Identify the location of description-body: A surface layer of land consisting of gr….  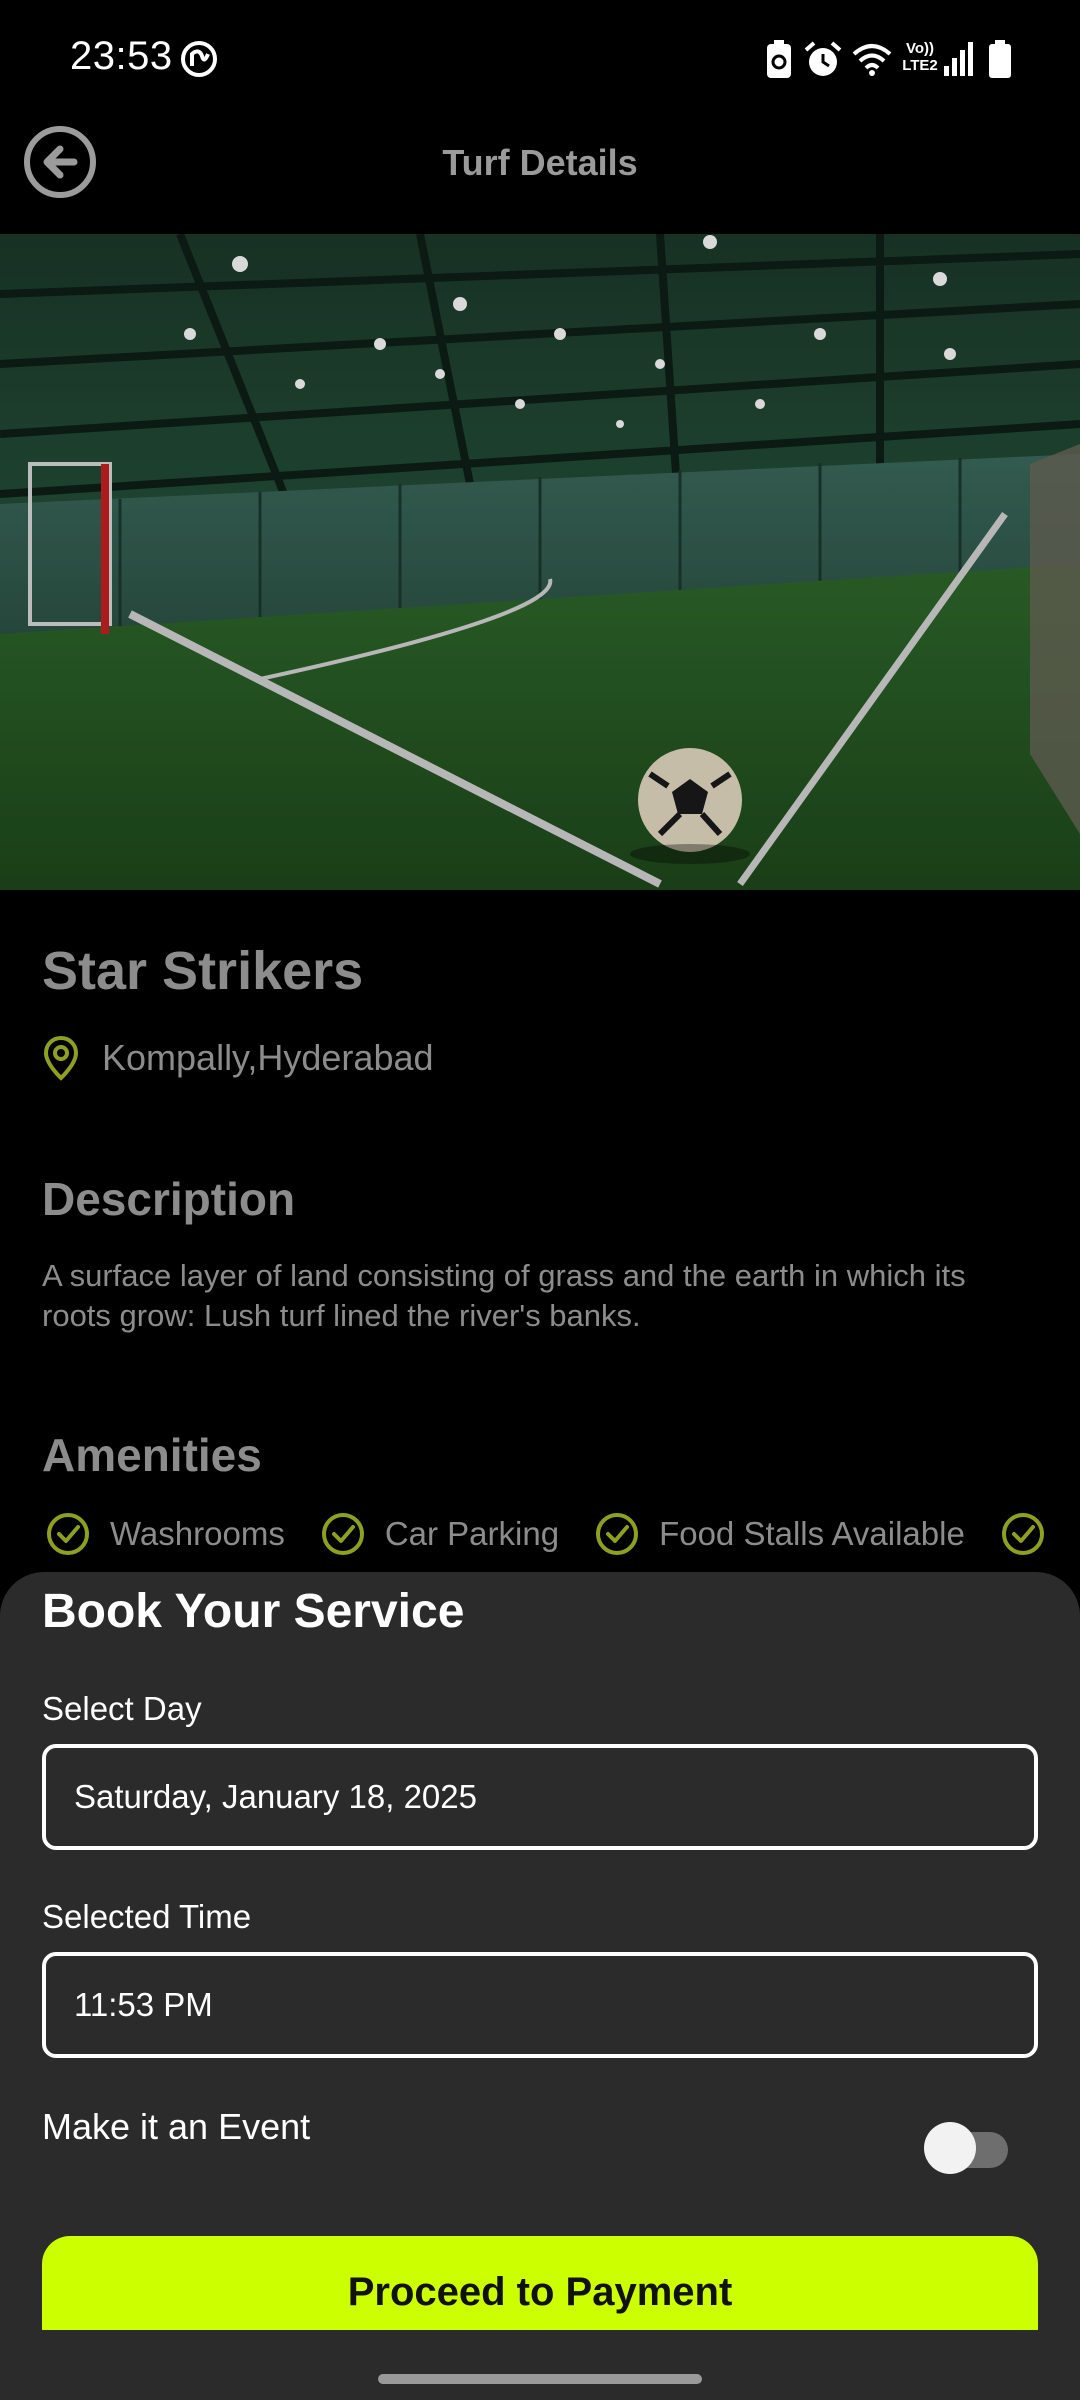
(504, 1295).